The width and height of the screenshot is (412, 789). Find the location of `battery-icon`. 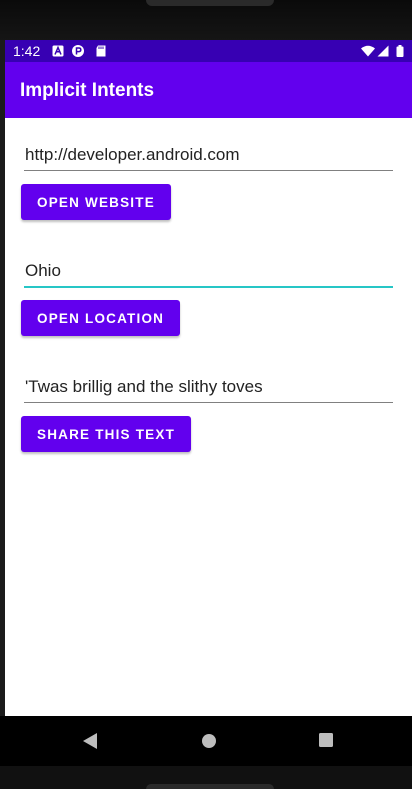

battery-icon is located at coordinates (400, 51).